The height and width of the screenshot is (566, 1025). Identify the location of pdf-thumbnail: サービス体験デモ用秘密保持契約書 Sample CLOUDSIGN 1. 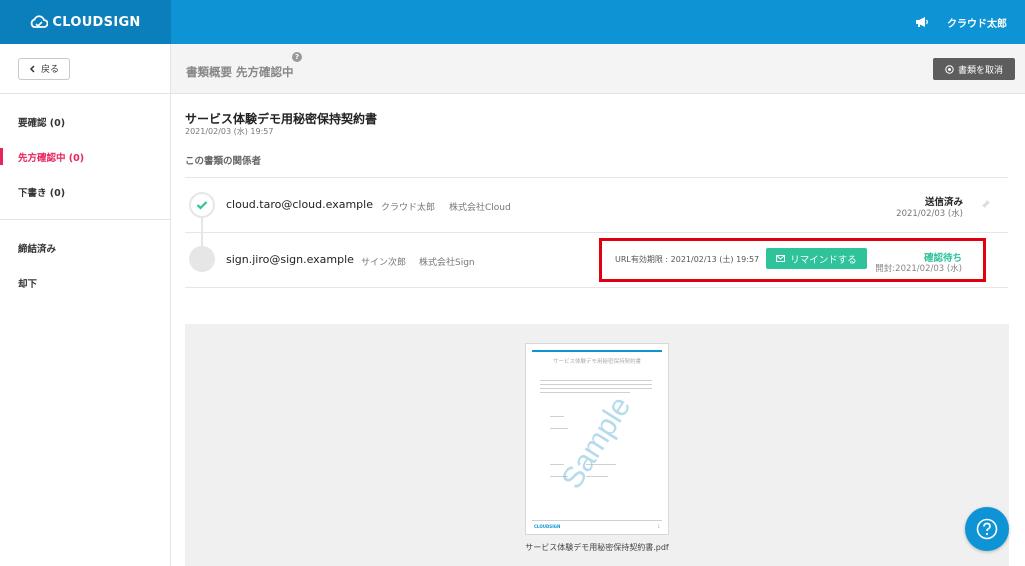
(597, 439).